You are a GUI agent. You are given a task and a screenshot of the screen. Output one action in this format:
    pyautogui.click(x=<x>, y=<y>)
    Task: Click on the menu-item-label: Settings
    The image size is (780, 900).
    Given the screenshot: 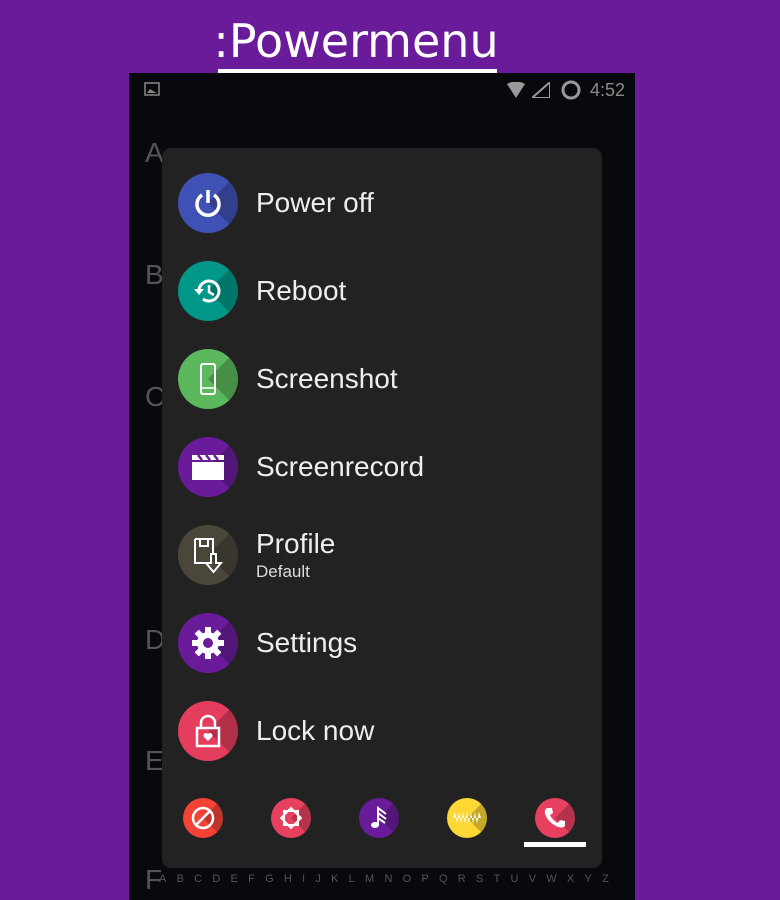 What is the action you would take?
    pyautogui.click(x=307, y=642)
    